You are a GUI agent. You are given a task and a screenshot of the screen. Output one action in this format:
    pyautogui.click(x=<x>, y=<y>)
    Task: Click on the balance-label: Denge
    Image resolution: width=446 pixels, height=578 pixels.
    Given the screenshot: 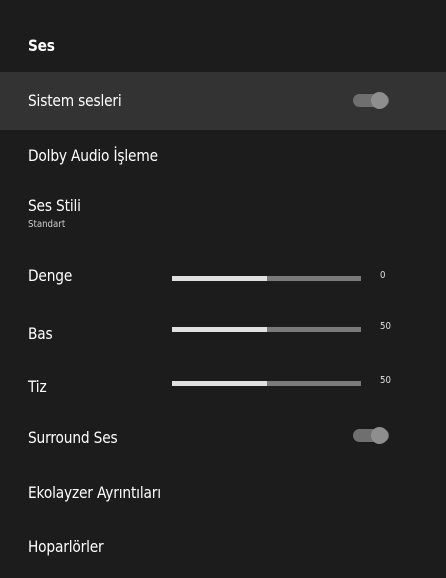 What is the action you would take?
    pyautogui.click(x=50, y=275)
    